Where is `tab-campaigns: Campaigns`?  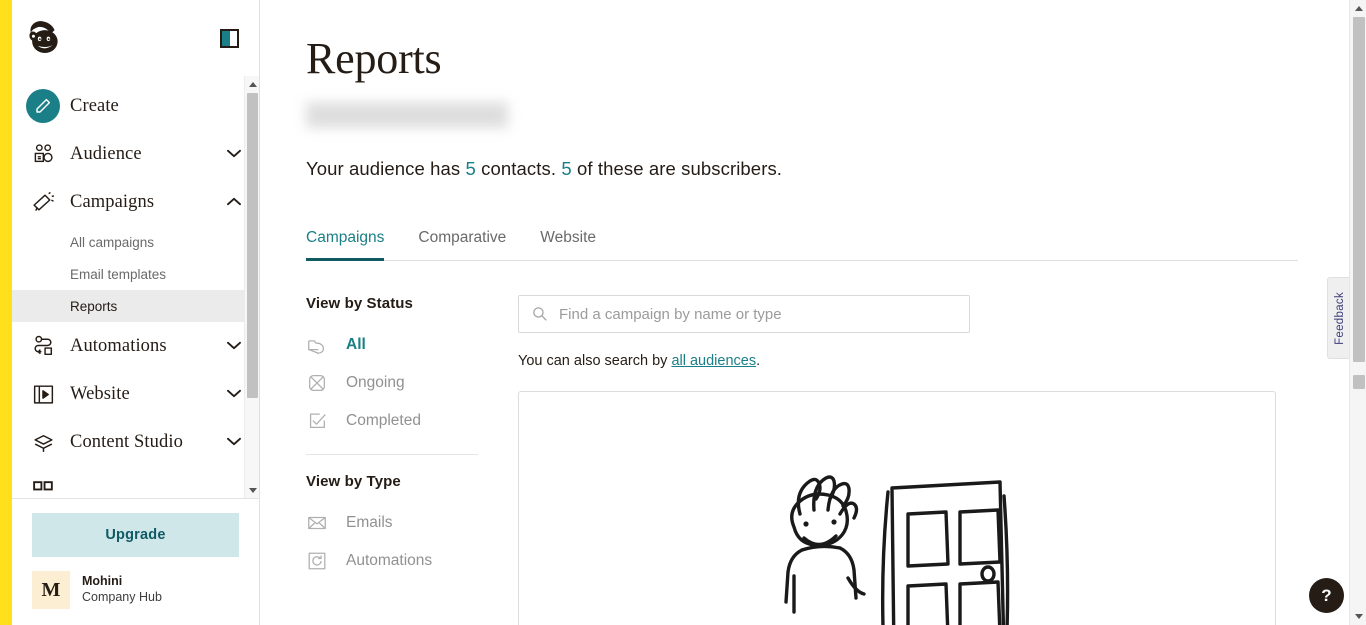
tab-campaigns: Campaigns is located at coordinates (345, 245).